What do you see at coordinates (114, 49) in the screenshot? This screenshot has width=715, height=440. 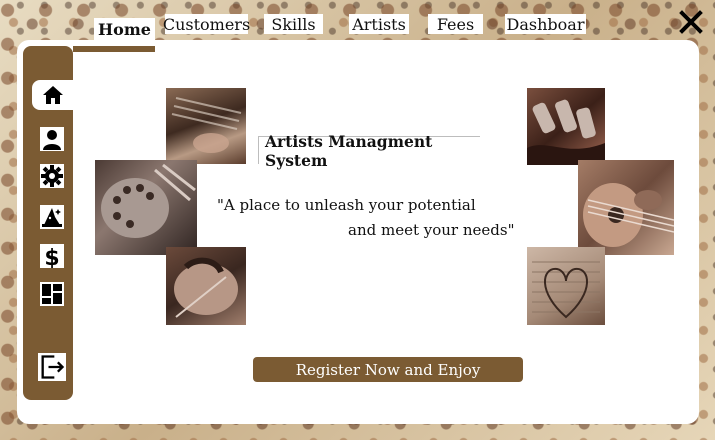 I see `home-tab-underline` at bounding box center [114, 49].